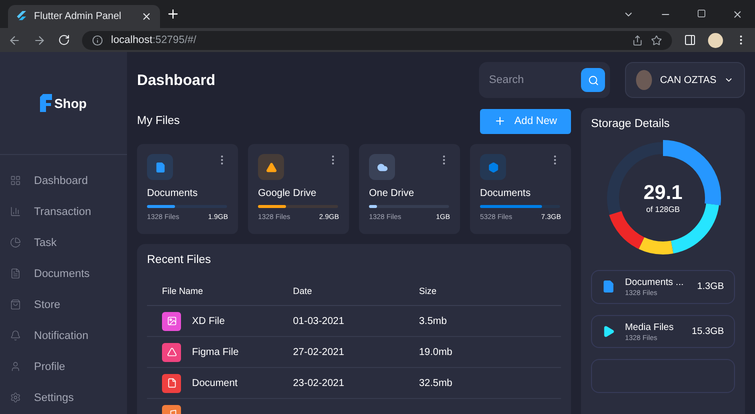  What do you see at coordinates (656, 40) in the screenshot?
I see `star-icon` at bounding box center [656, 40].